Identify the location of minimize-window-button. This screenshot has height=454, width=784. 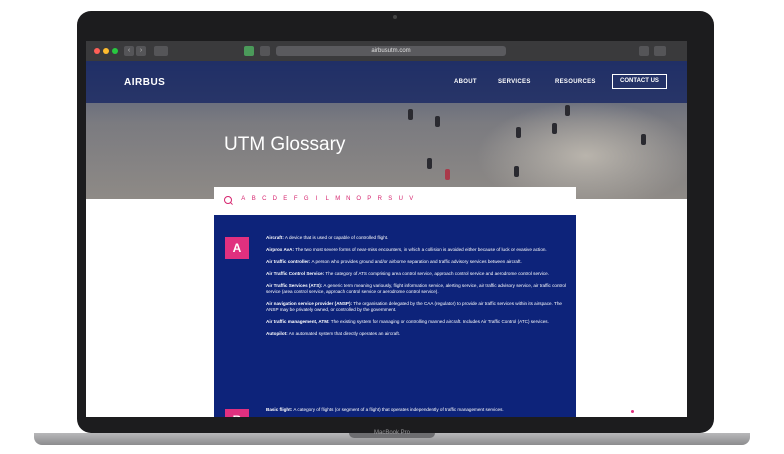
(106, 51).